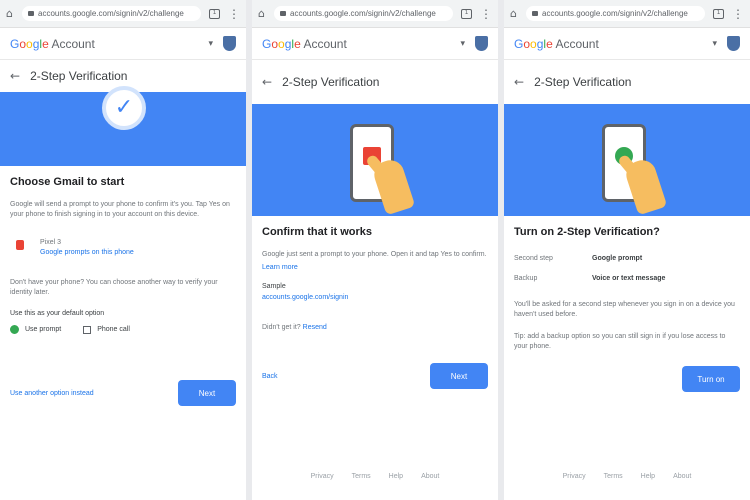 The height and width of the screenshot is (500, 750). I want to click on hero-banner: ✓, so click(123, 126).